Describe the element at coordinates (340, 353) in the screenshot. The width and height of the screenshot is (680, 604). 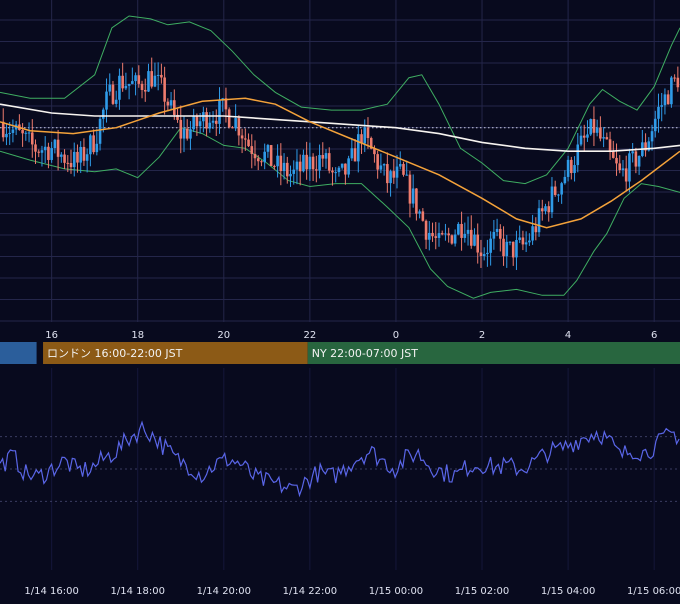
I see `session-bar: ロンドン 16:00-22:00 JST NY 22:00-07:00 JST` at that location.